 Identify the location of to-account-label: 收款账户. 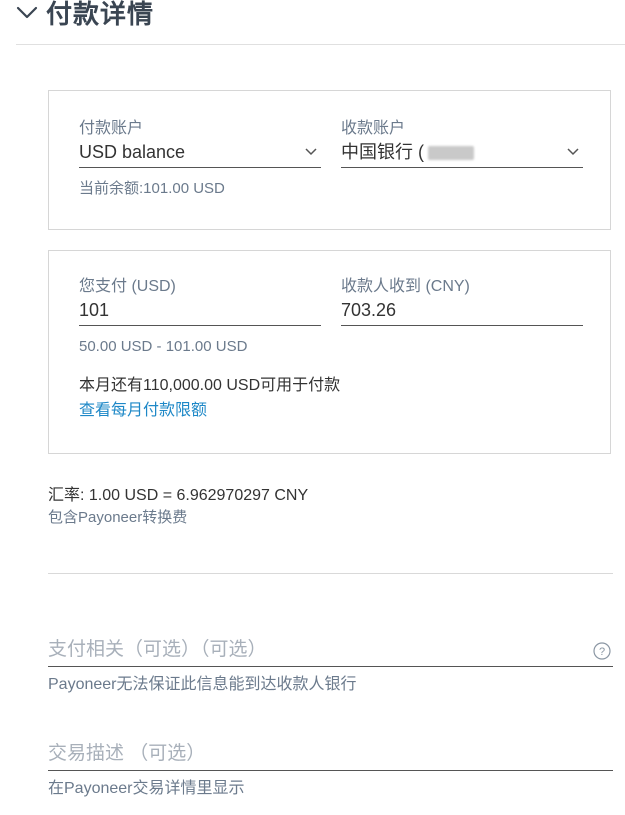
(373, 128).